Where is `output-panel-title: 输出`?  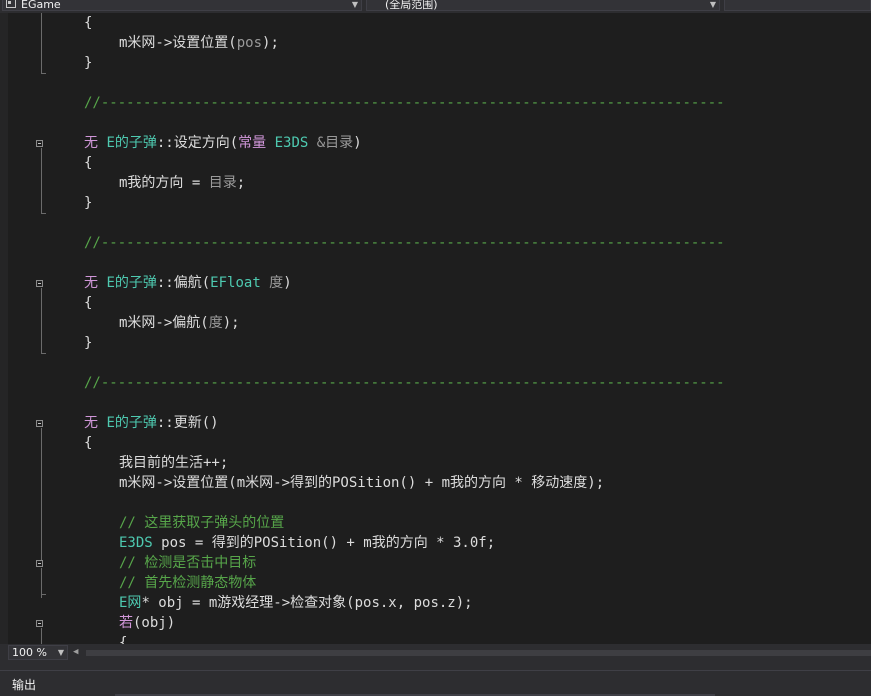
output-panel-title: 输出 is located at coordinates (24, 684).